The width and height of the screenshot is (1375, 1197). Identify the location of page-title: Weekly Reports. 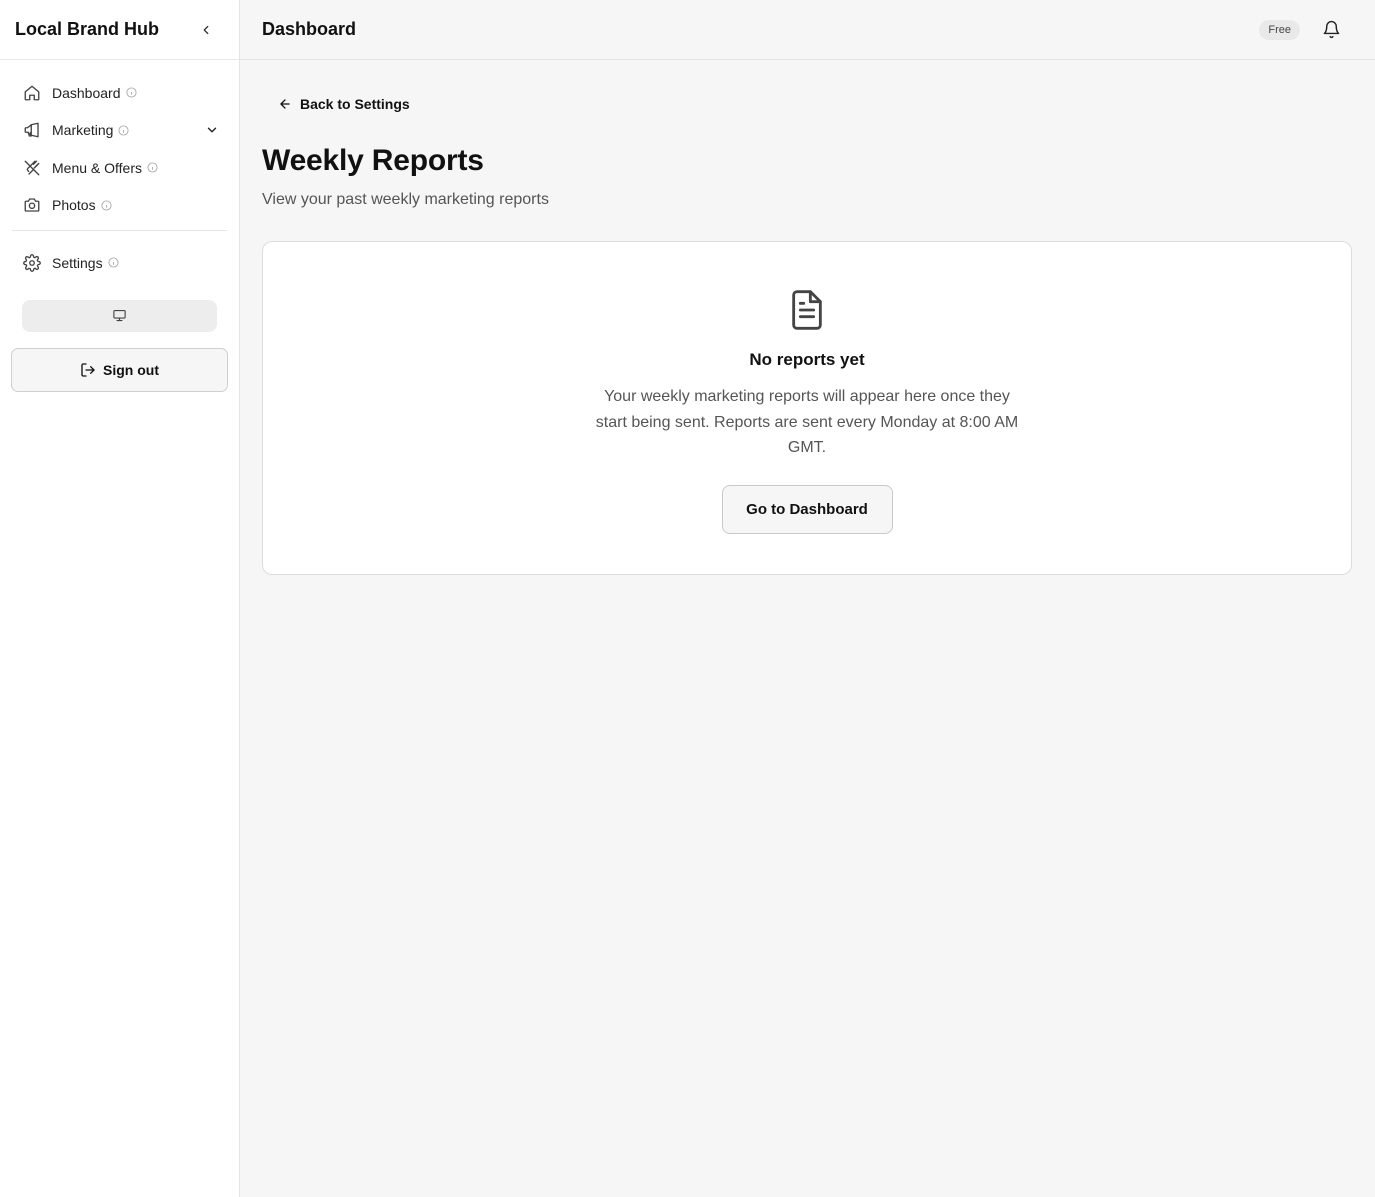
(373, 160).